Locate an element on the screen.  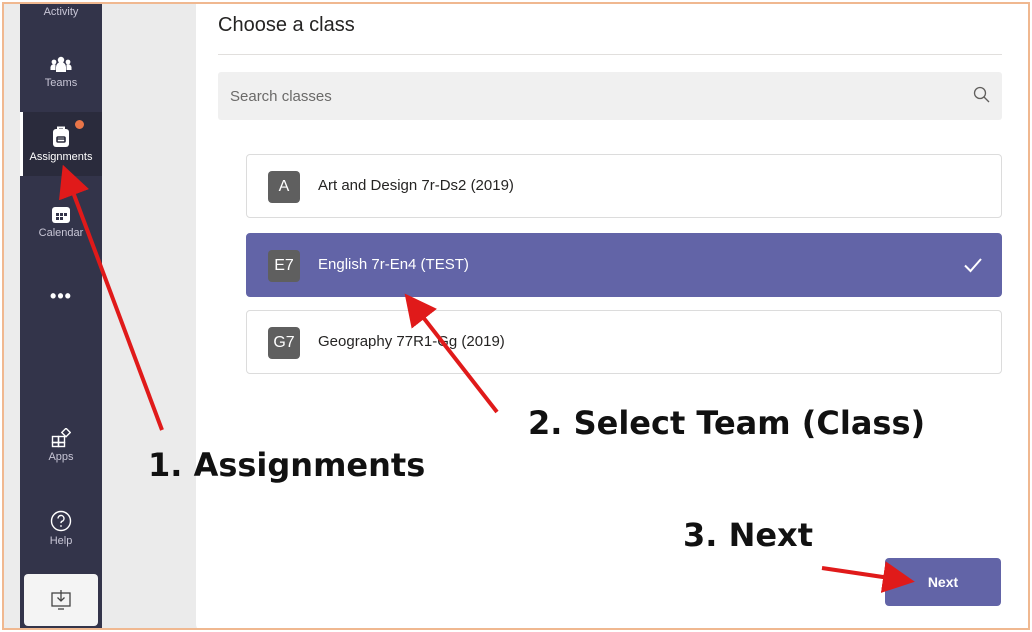
rail-item-label: Calendar is located at coordinates (61, 233).